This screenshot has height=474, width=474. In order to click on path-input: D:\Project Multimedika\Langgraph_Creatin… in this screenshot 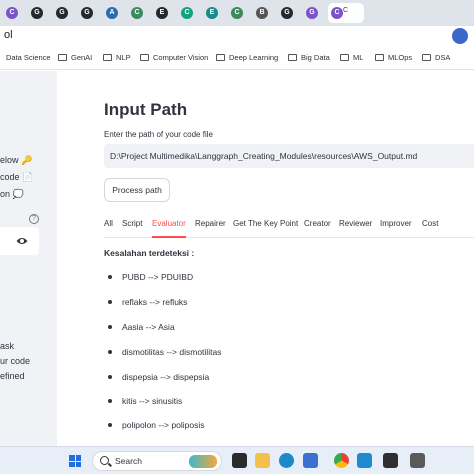, I will do `click(289, 156)`.